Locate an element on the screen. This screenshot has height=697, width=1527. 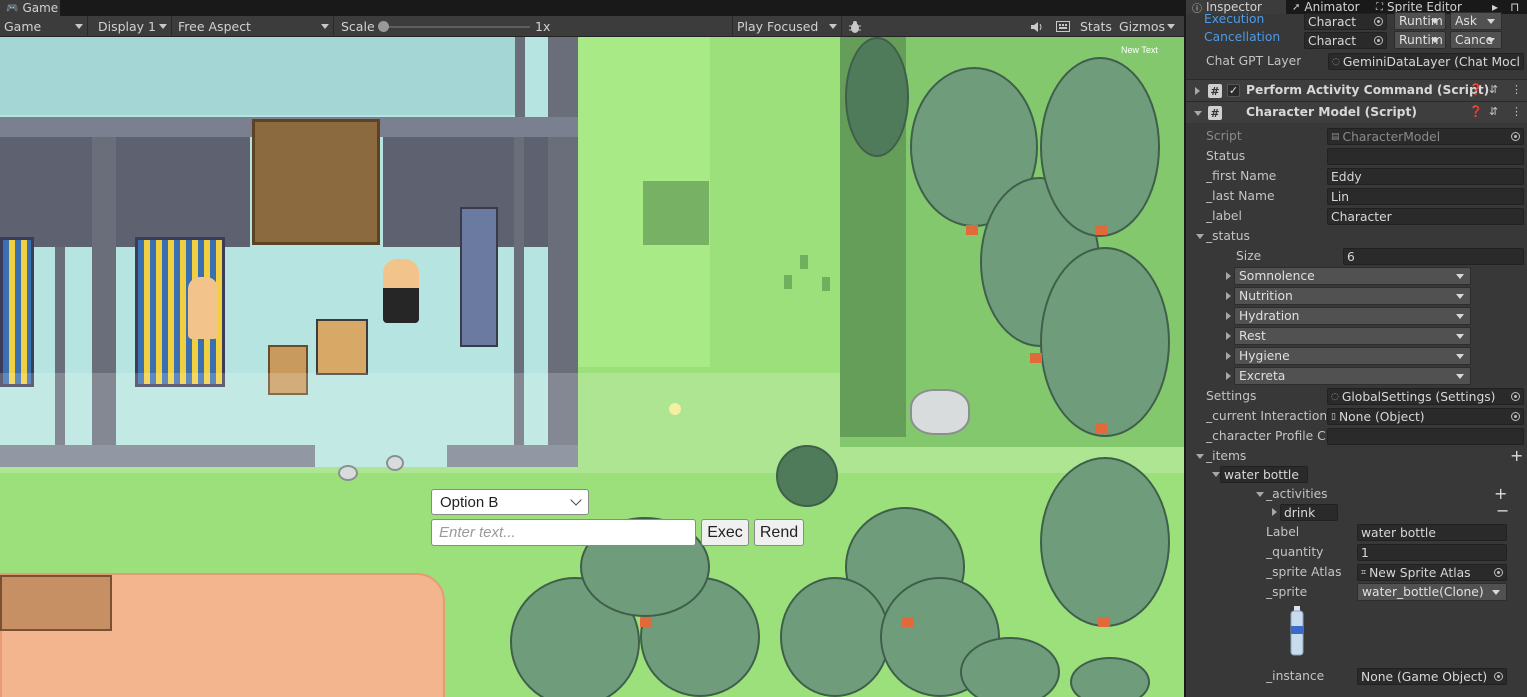
gizmos-dropdown-arrow is located at coordinates (1171, 26).